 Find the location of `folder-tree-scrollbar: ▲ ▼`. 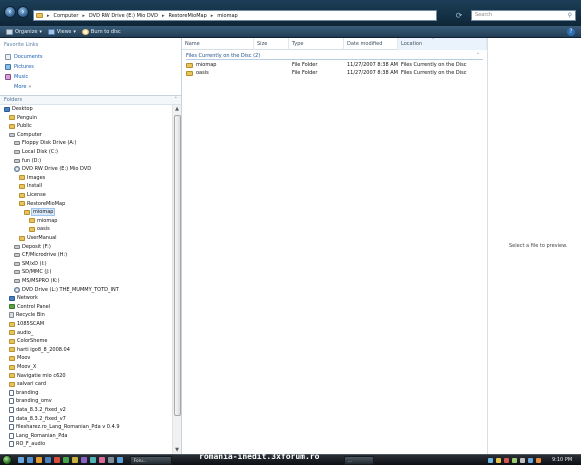

folder-tree-scrollbar: ▲ ▼ is located at coordinates (176, 279).